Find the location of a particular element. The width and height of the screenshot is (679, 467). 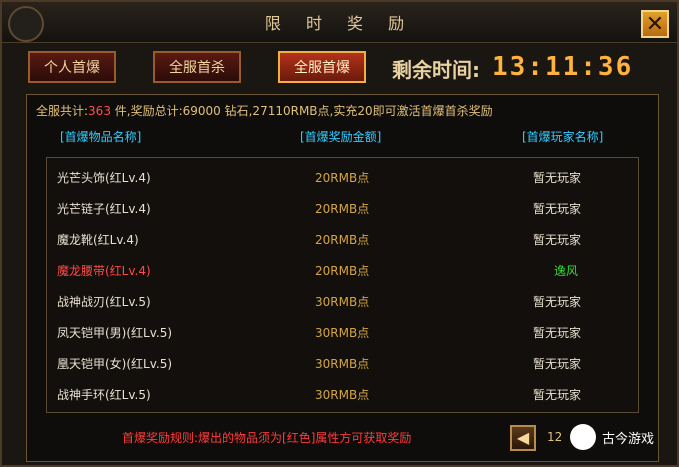

summary-prefix: 全服共计: is located at coordinates (62, 111).